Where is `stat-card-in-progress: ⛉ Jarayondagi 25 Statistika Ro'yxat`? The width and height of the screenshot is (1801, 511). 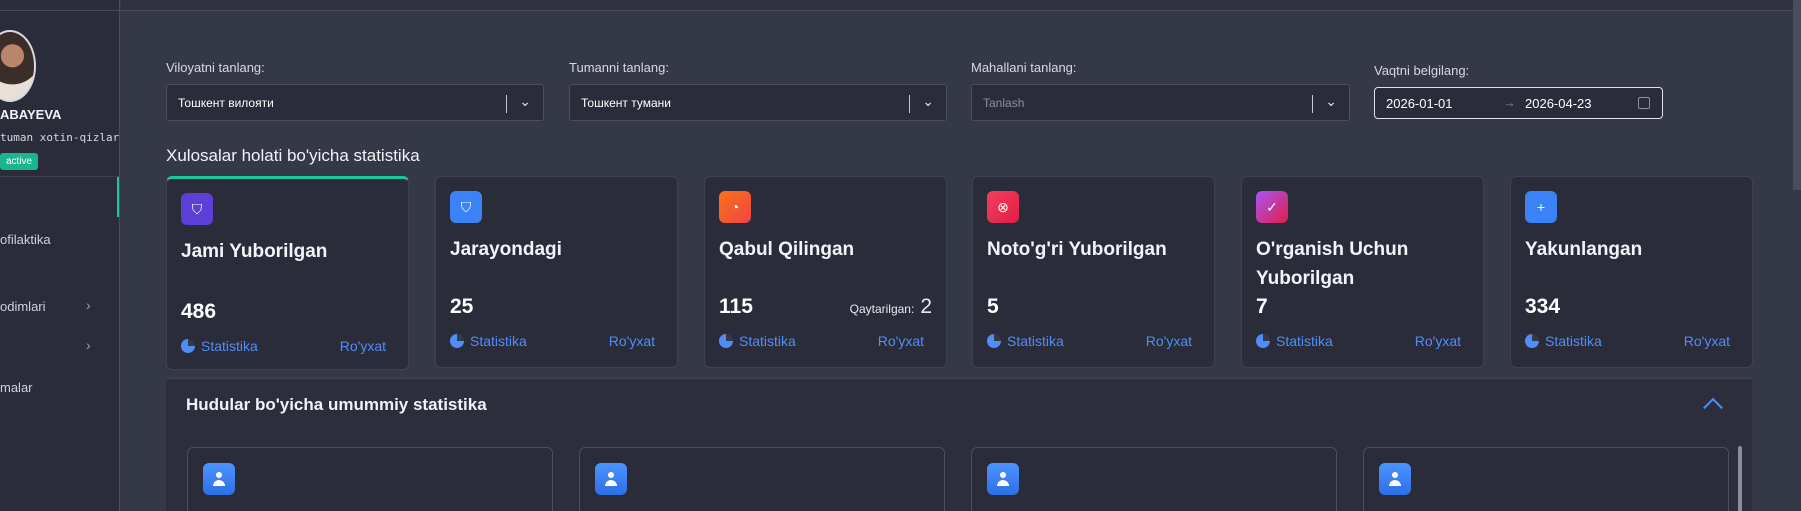 stat-card-in-progress: ⛉ Jarayondagi 25 Statistika Ro'yxat is located at coordinates (556, 272).